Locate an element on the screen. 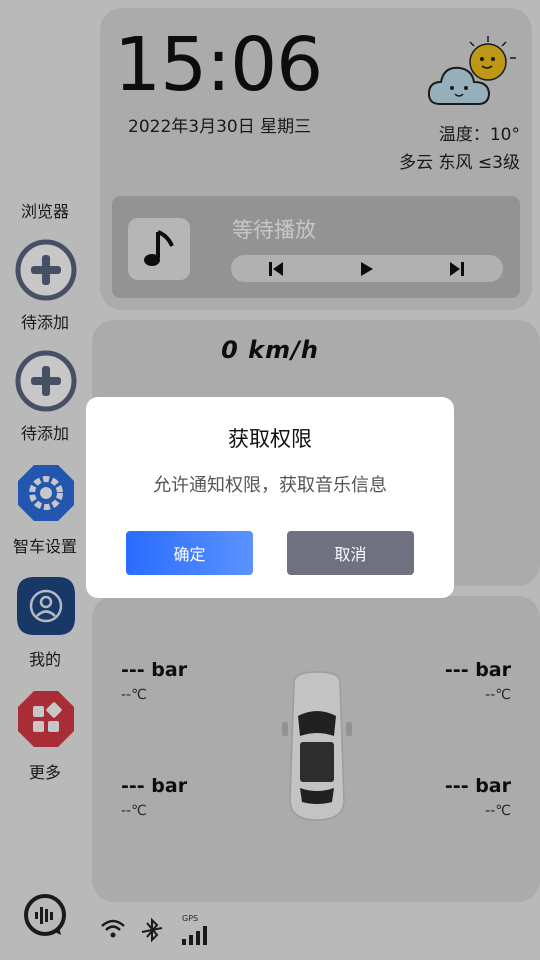 This screenshot has height=960, width=540. dialog-title: 获取权限 is located at coordinates (270, 439).